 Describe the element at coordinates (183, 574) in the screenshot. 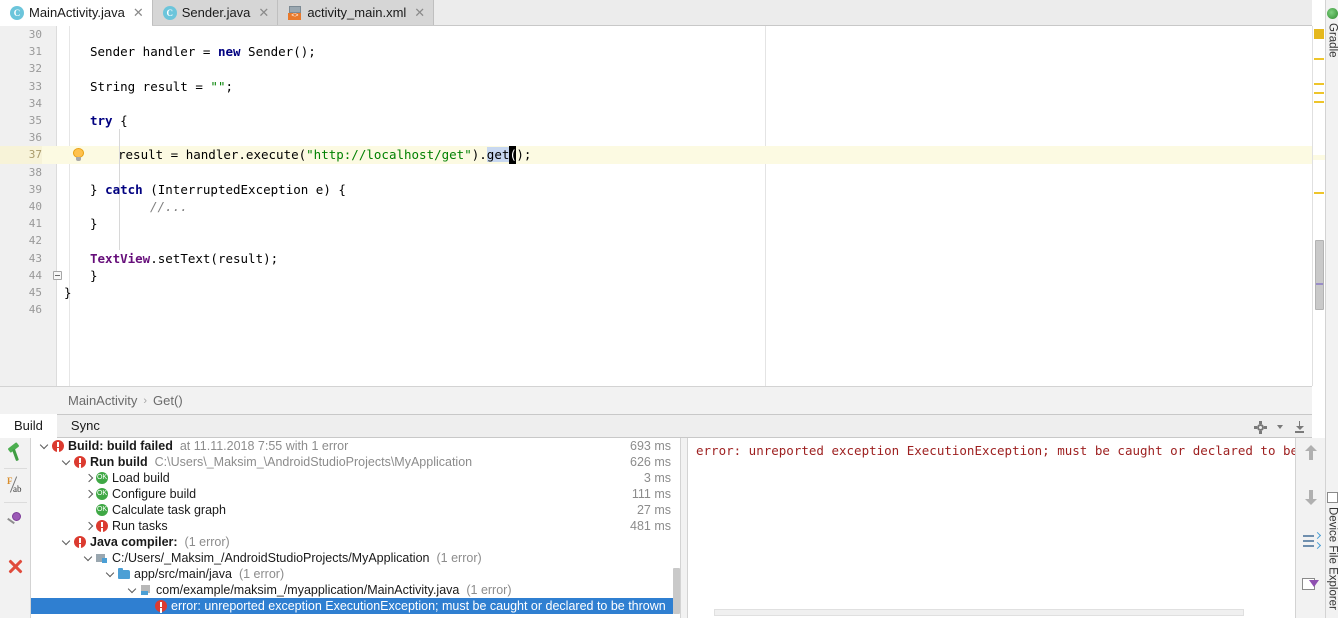

I see `tree-node-label: app/src/main/java` at that location.